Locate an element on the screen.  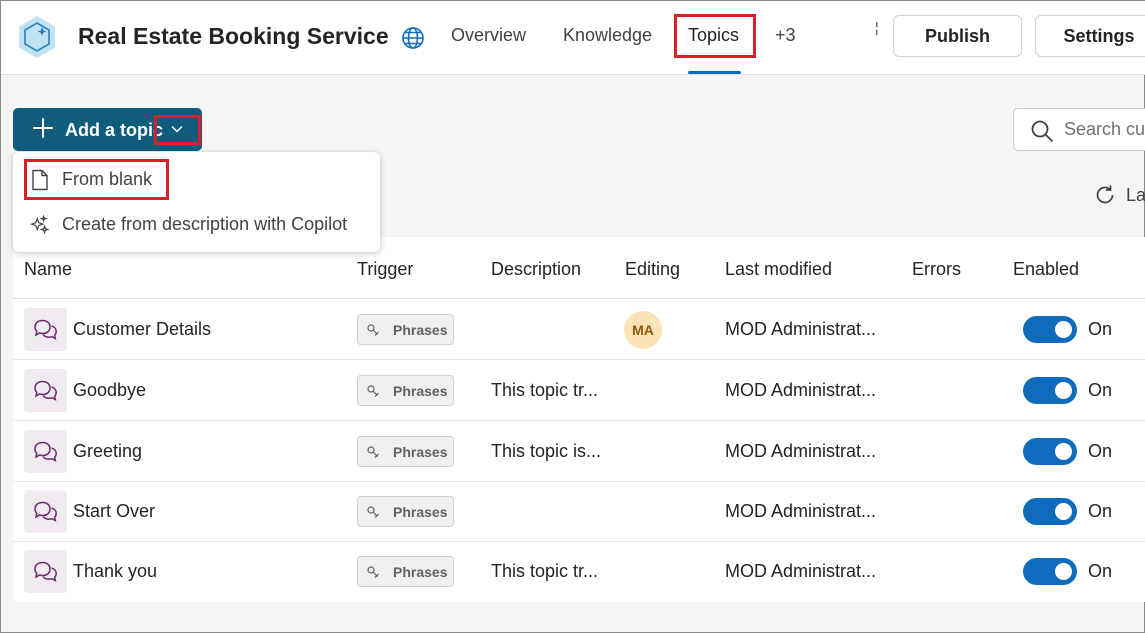
publish-button: Publish is located at coordinates (957, 36).